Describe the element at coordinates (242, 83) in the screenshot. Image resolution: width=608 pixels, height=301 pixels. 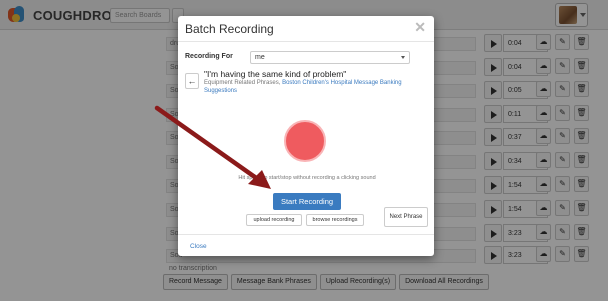
I see `phrase-category: Equipment Related Phrases,` at that location.